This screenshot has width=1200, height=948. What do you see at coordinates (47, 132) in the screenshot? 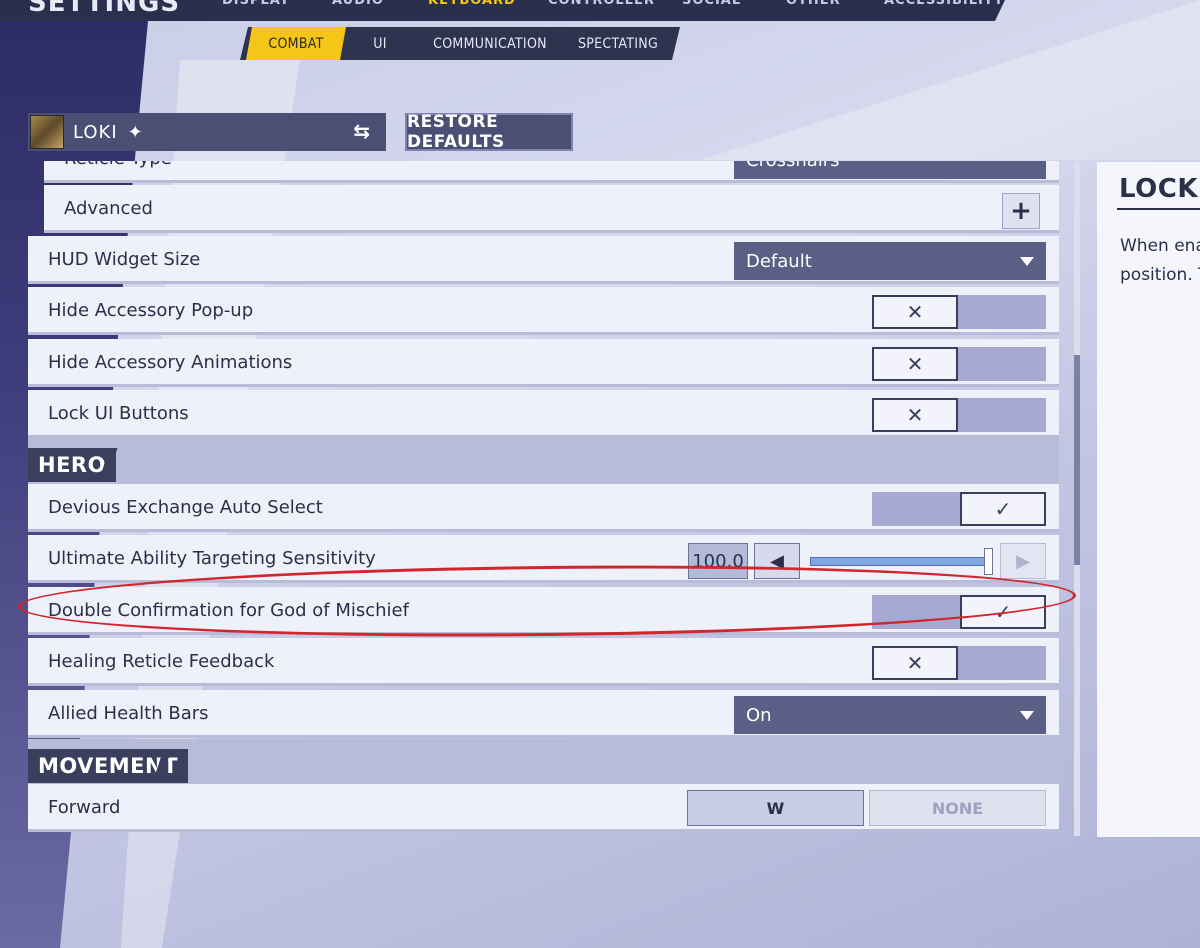
I see `hero-avatar` at bounding box center [47, 132].